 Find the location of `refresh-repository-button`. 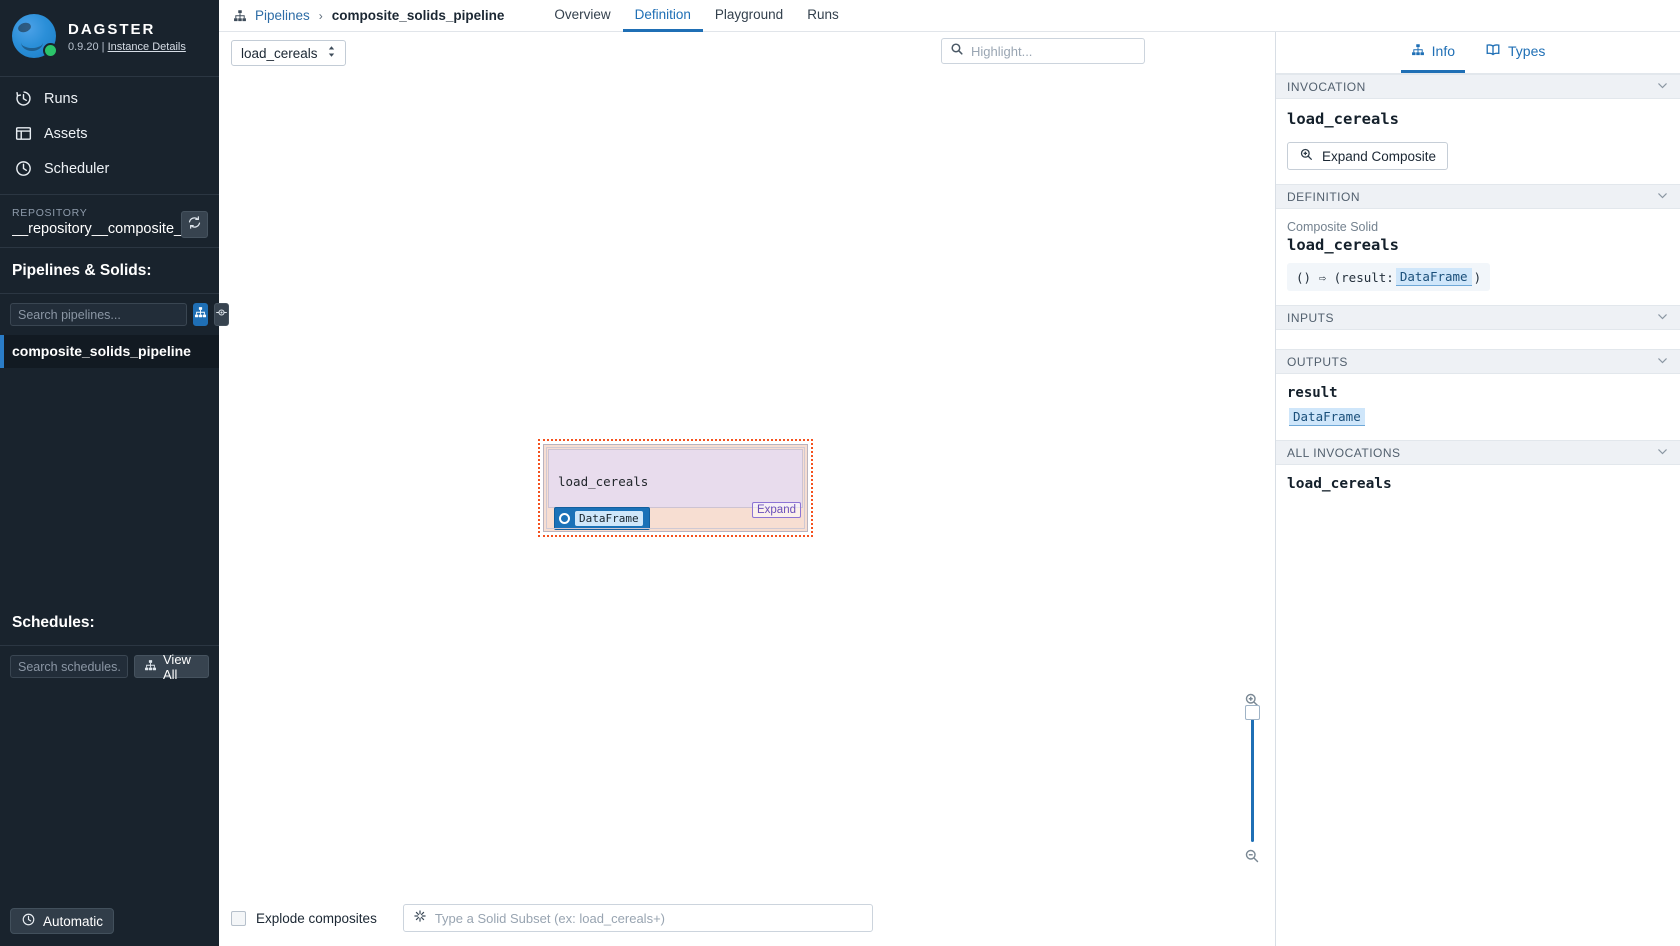

refresh-repository-button is located at coordinates (194, 224).